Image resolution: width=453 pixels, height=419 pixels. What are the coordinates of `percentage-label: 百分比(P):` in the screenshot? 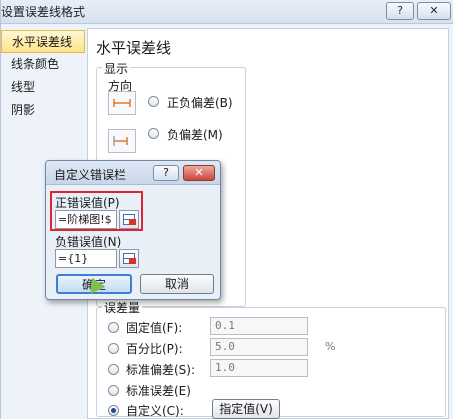 It's located at (154, 349).